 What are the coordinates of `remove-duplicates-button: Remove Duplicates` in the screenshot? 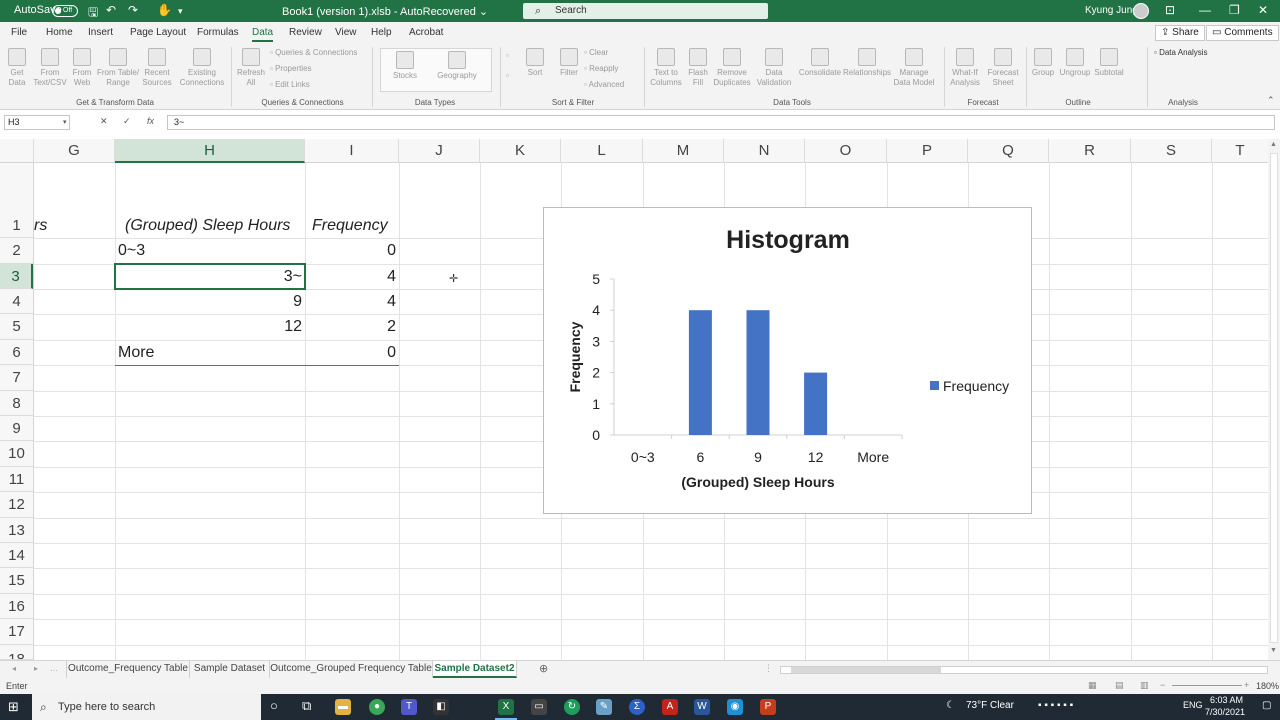 It's located at (732, 68).